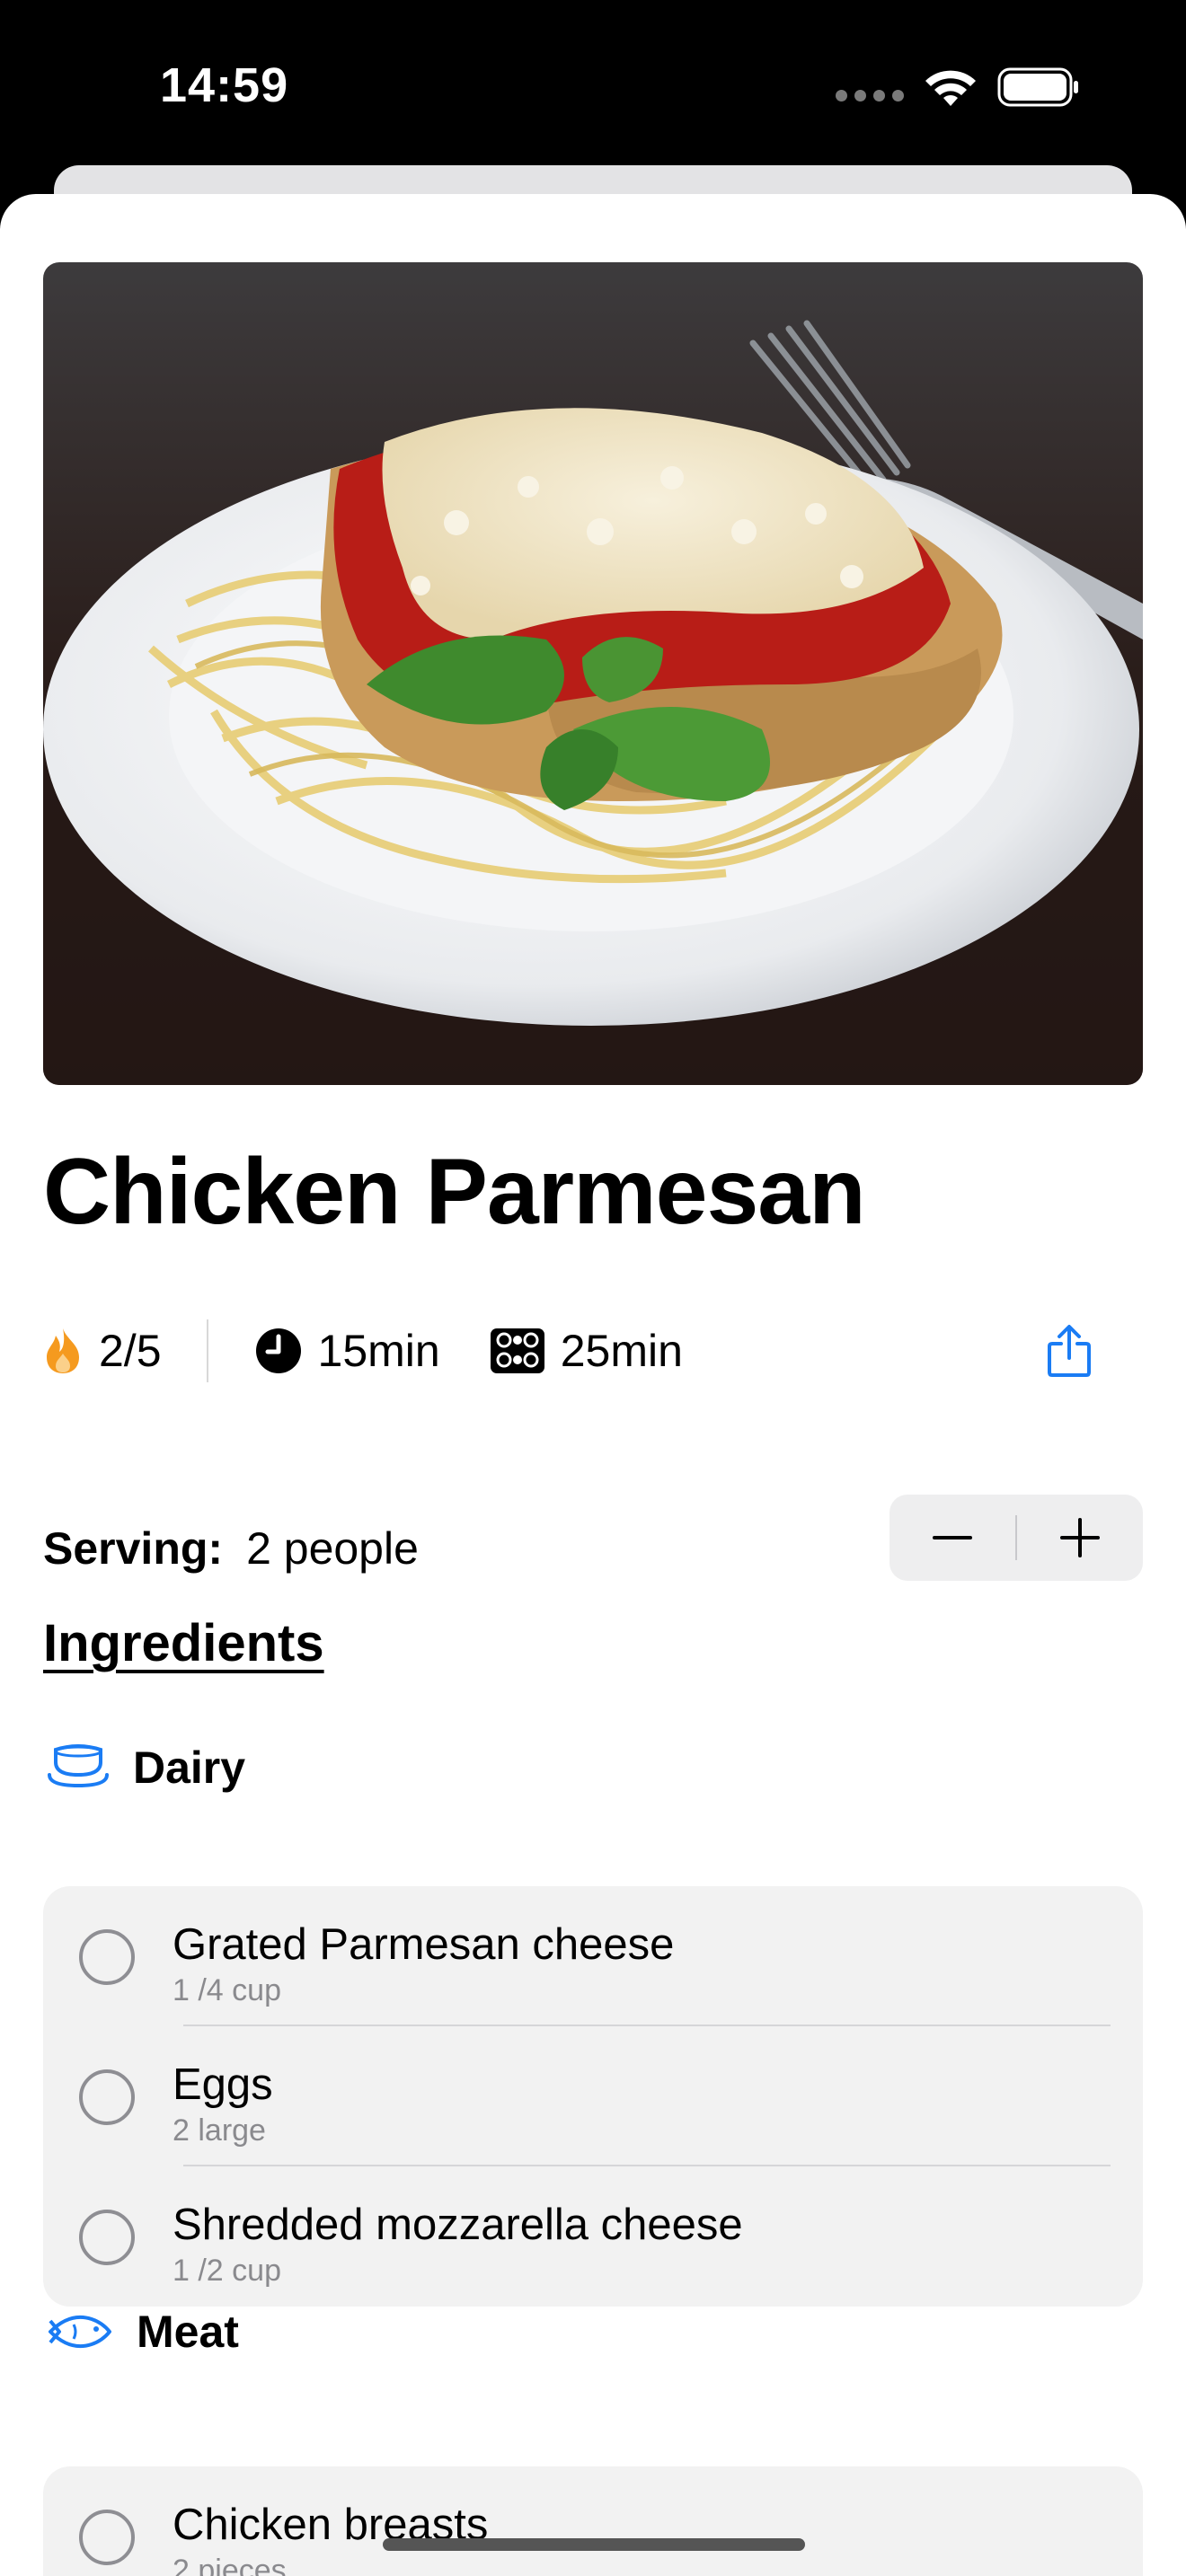  I want to click on ingredient-text: Grated Parmesan cheese 1 /4 cup, so click(423, 1964).